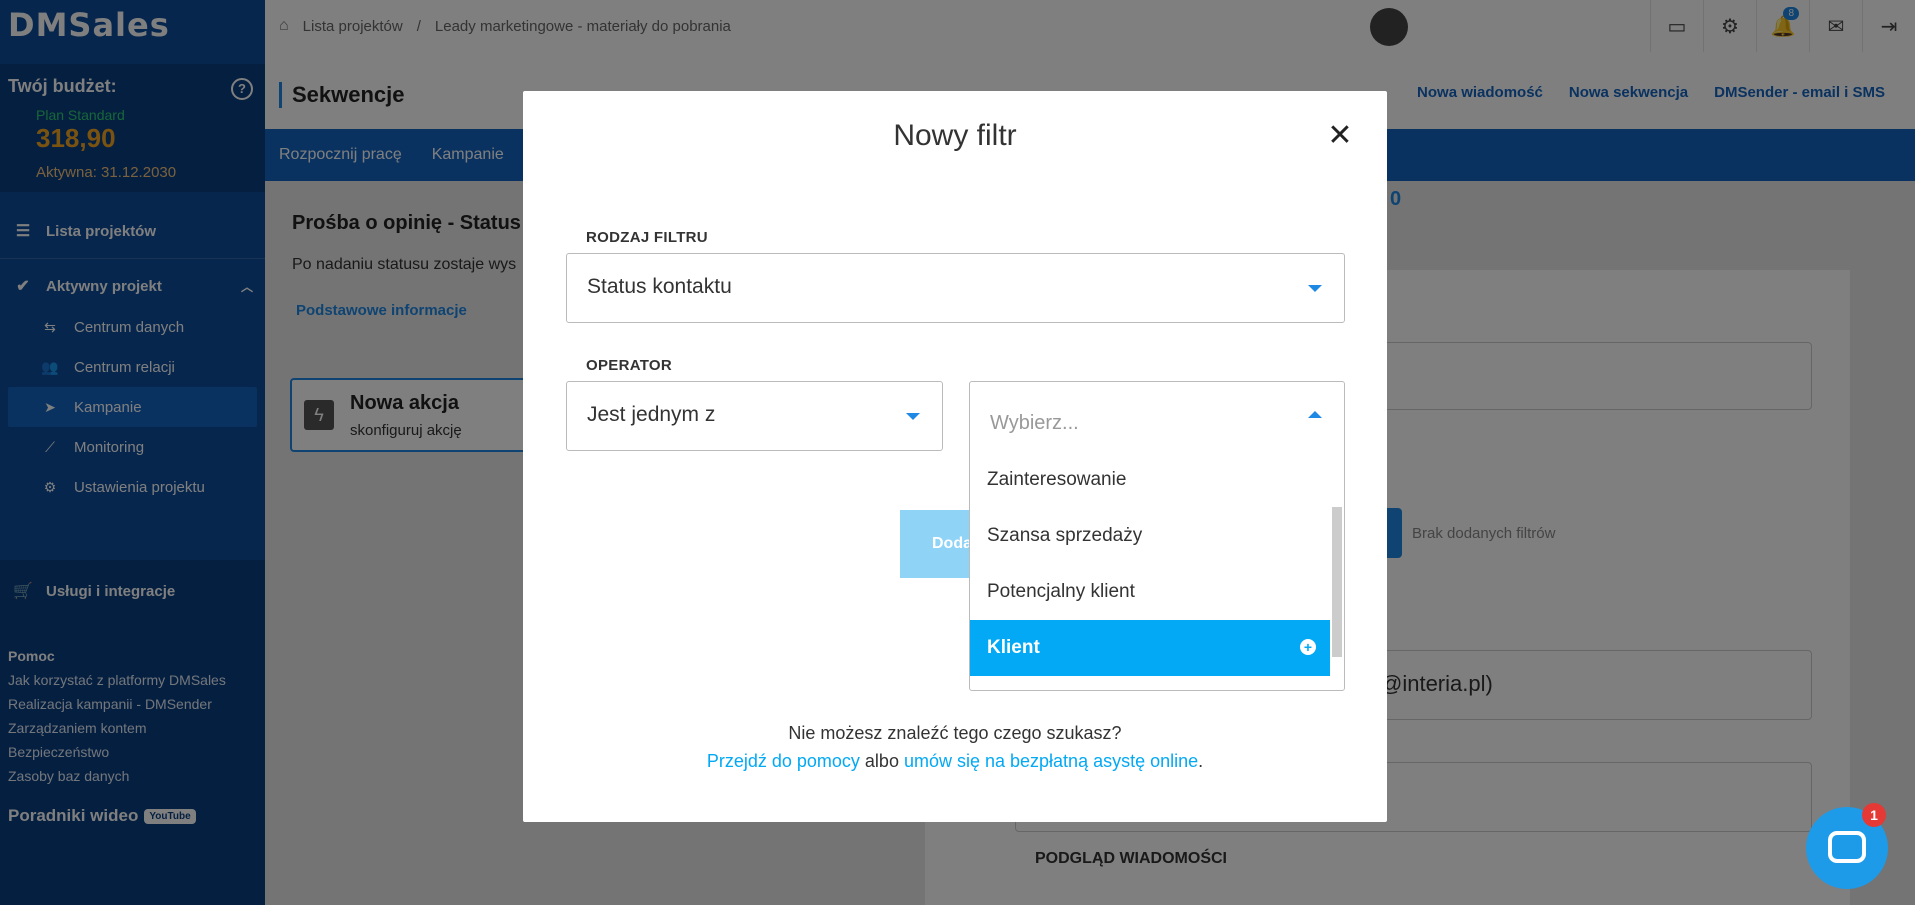 This screenshot has width=1915, height=905. Describe the element at coordinates (955, 288) in the screenshot. I see `filter-type-select: Status kontaktu` at that location.